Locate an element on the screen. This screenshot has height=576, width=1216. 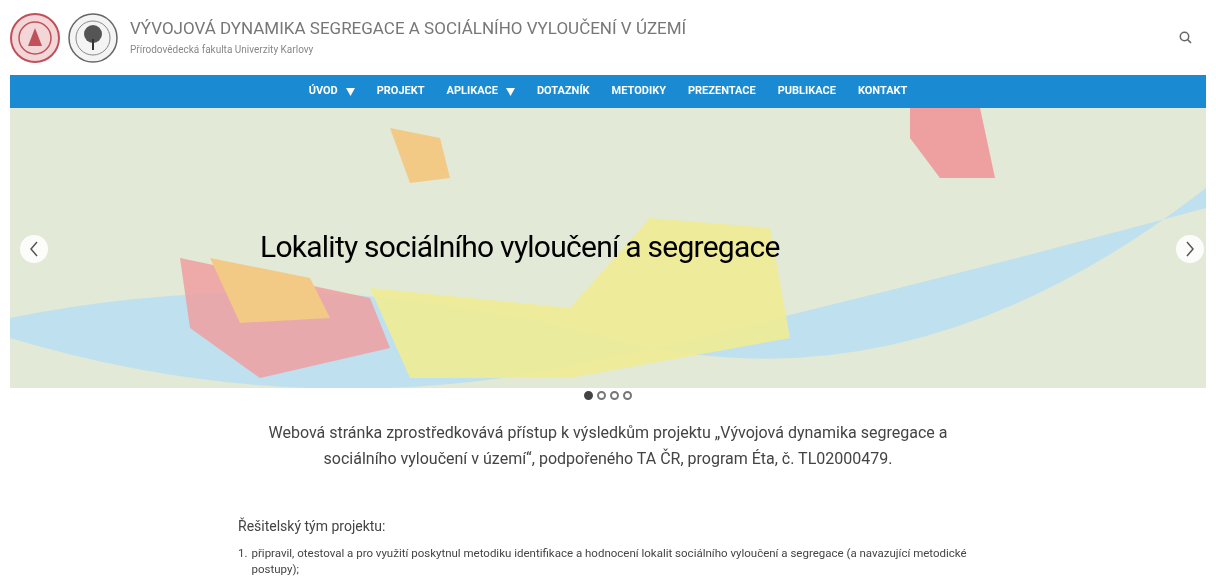
team-heading: Řešitelský tým projektu: is located at coordinates (312, 526).